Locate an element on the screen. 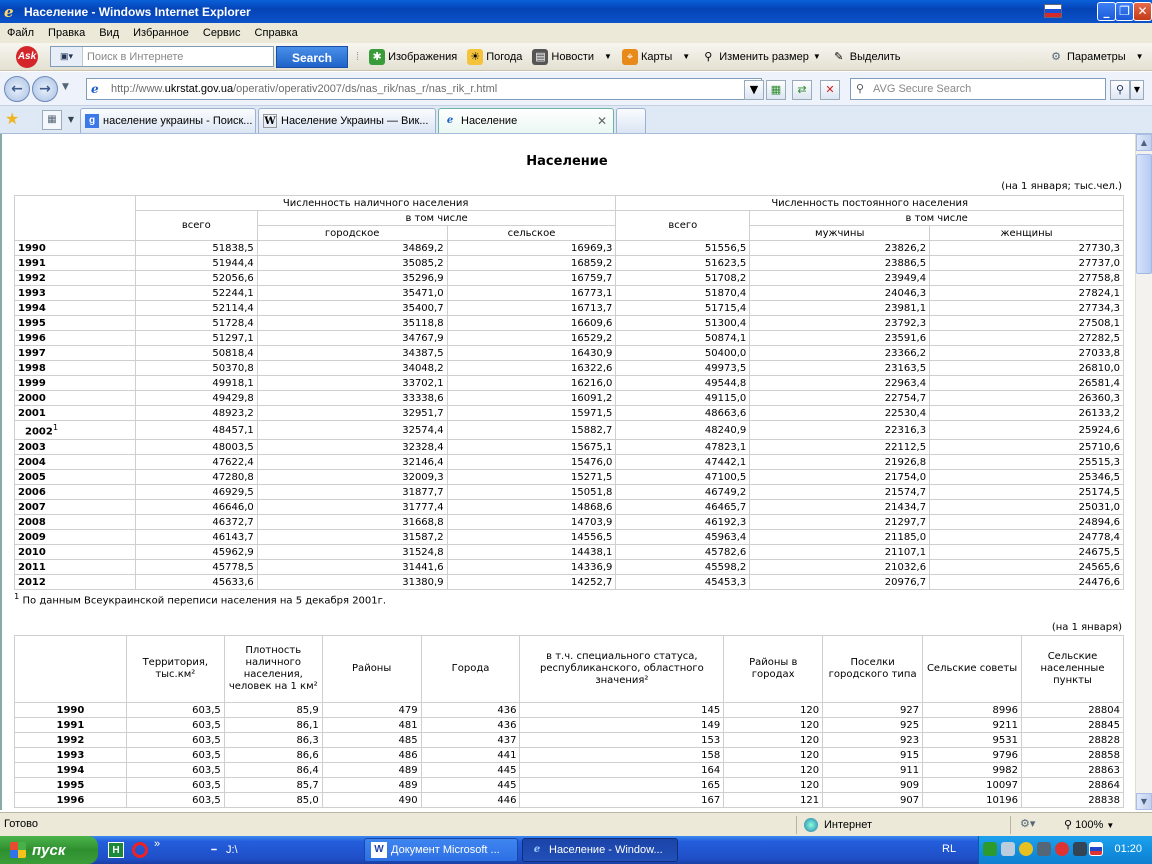  value-cell: 25346,5 is located at coordinates (1026, 477).